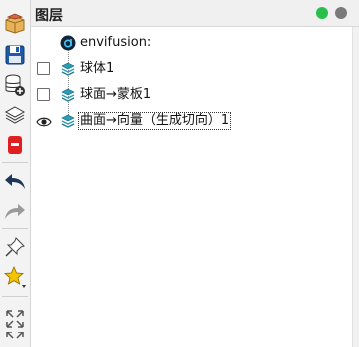 The width and height of the screenshot is (359, 347). What do you see at coordinates (15, 211) in the screenshot?
I see `redo-icon` at bounding box center [15, 211].